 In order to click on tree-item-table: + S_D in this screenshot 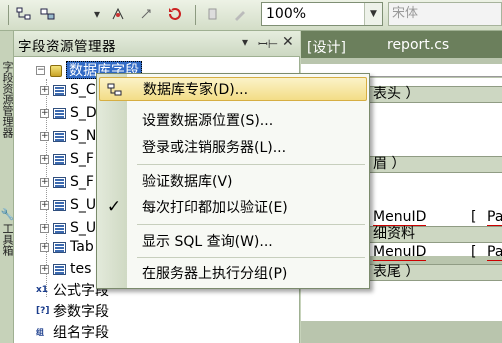, I will do `click(68, 113)`.